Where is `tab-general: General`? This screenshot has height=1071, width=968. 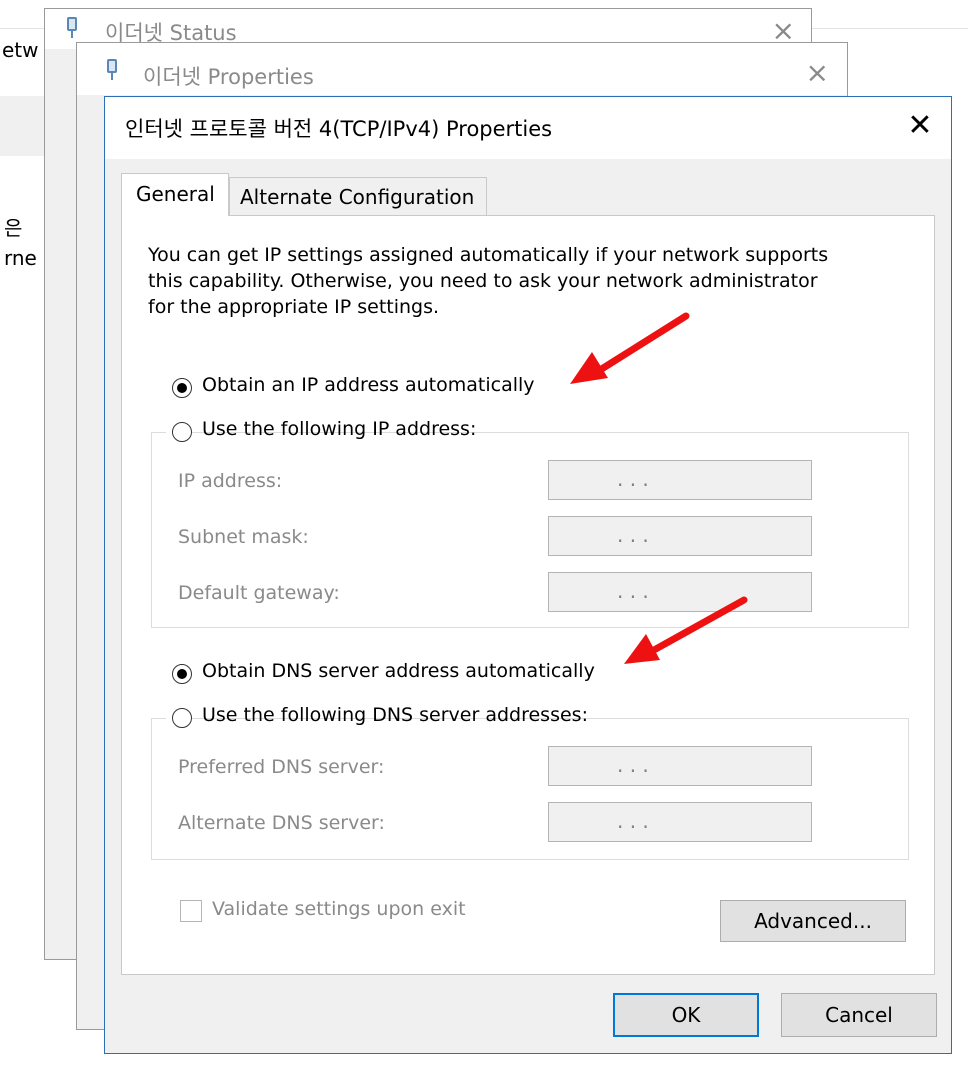
tab-general: General is located at coordinates (175, 194).